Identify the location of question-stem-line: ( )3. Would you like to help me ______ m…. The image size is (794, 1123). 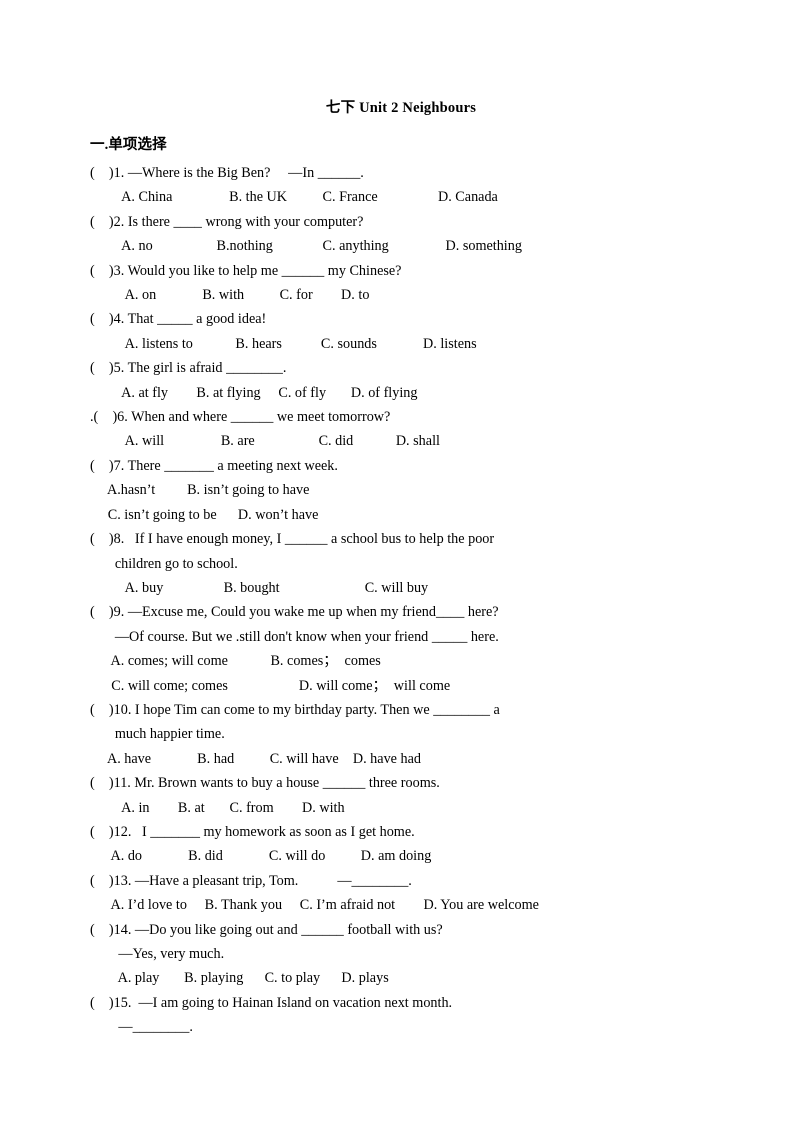
(405, 271).